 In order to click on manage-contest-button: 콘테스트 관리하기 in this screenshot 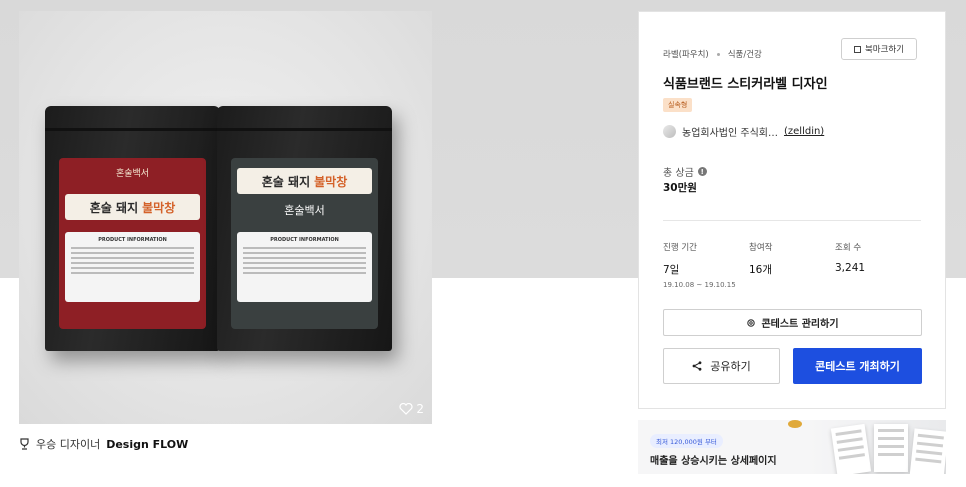, I will do `click(792, 322)`.